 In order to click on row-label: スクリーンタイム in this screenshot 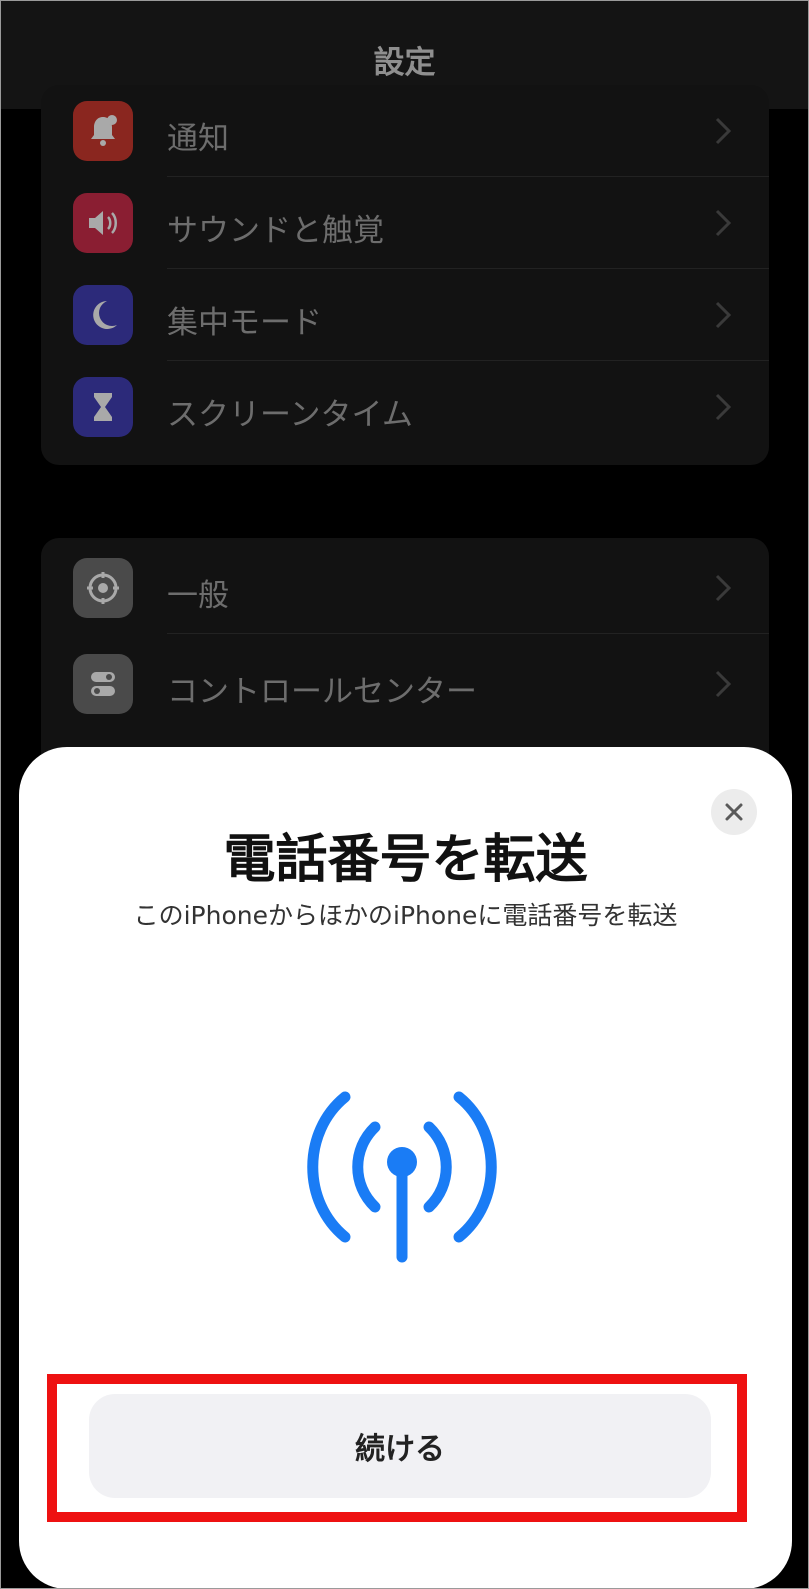, I will do `click(290, 415)`.